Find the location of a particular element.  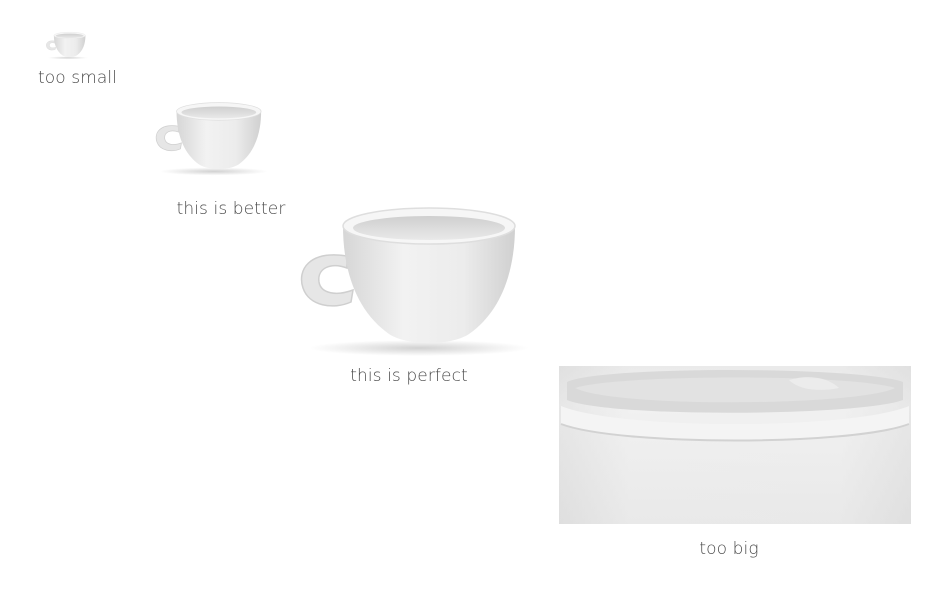

caption-too-small: too small is located at coordinates (78, 78).